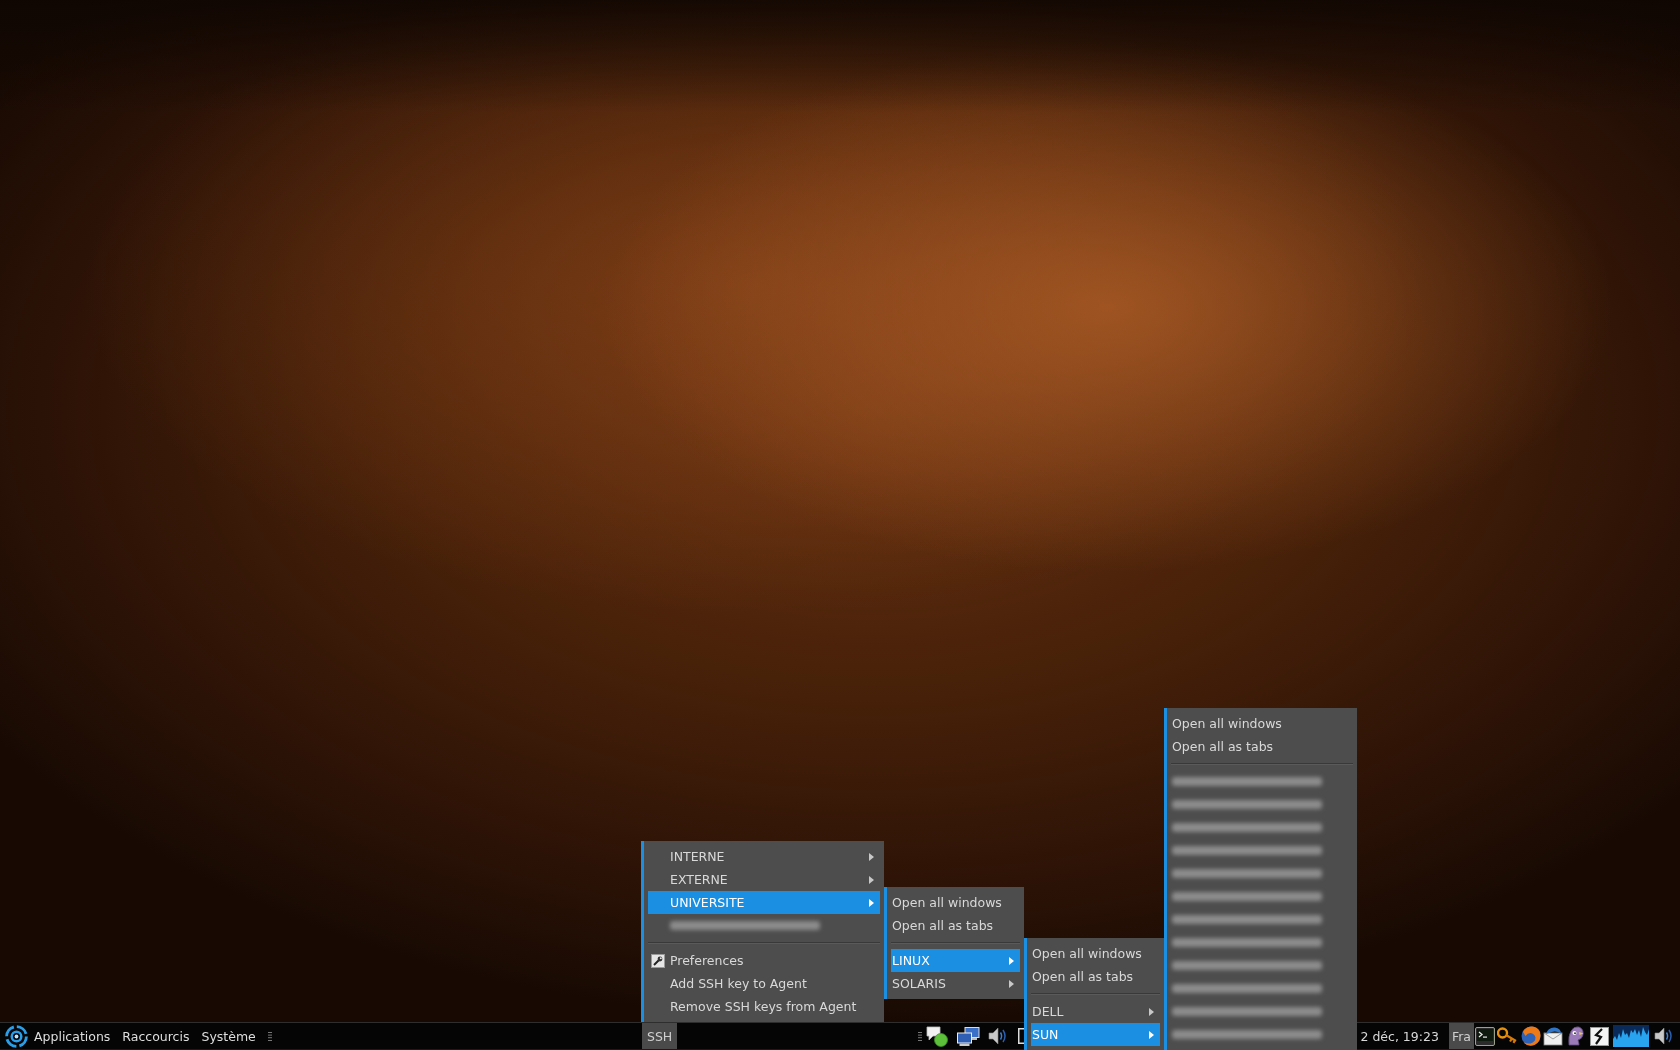 This screenshot has height=1050, width=1680. Describe the element at coordinates (764, 902) in the screenshot. I see `menu-item: UNIVERSITE` at that location.